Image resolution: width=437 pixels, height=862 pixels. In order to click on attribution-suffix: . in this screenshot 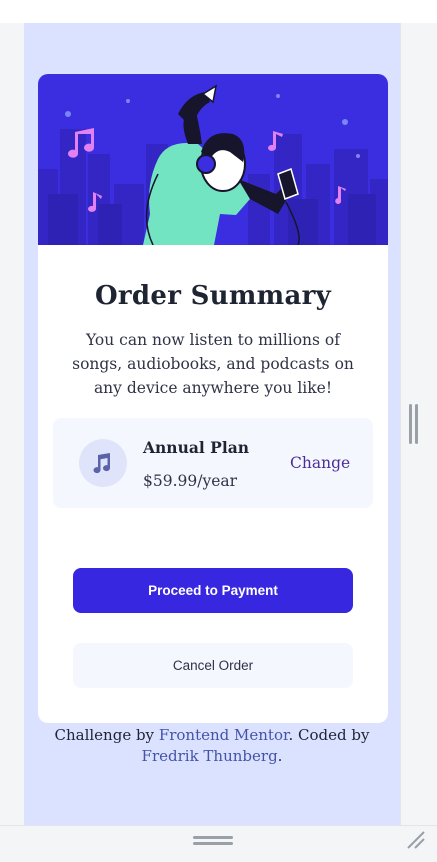, I will do `click(280, 756)`.